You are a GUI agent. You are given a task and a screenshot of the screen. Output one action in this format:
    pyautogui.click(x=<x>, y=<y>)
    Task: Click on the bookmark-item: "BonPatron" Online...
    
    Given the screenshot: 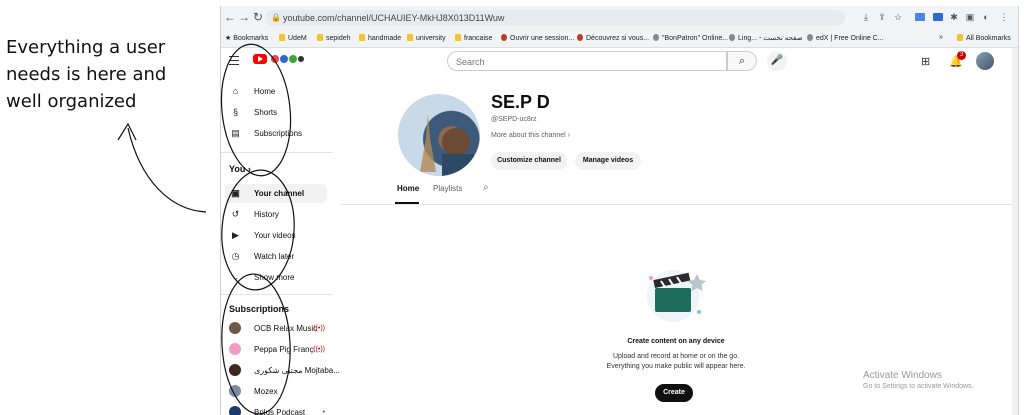 What is the action you would take?
    pyautogui.click(x=690, y=38)
    